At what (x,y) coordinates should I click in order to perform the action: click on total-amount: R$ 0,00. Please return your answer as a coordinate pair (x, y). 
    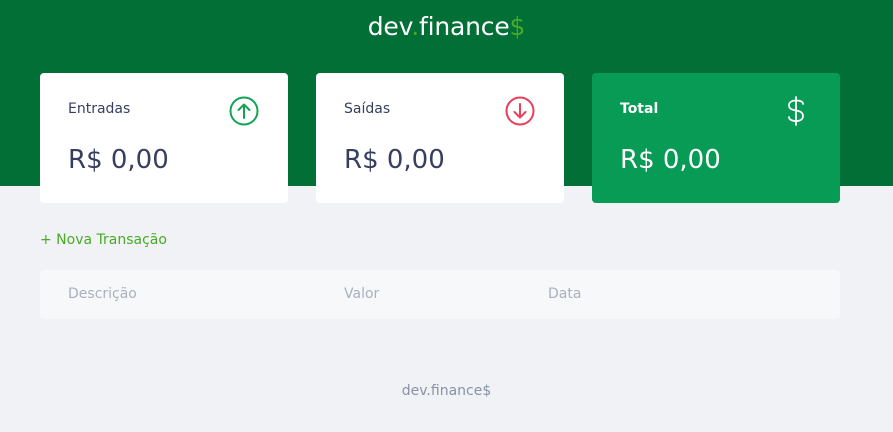
    Looking at the image, I should click on (670, 160).